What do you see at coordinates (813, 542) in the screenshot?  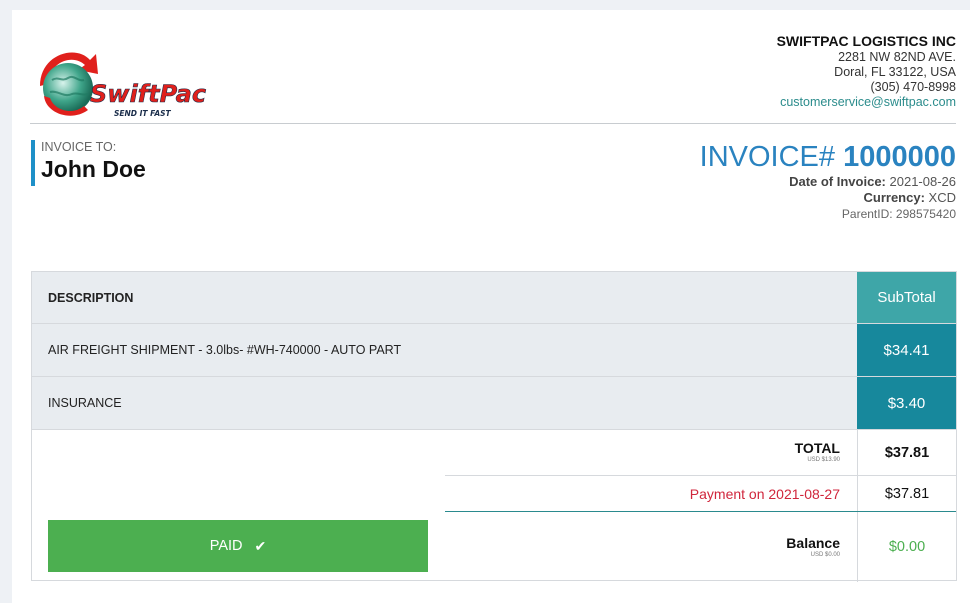 I see `balance-label: Balance` at bounding box center [813, 542].